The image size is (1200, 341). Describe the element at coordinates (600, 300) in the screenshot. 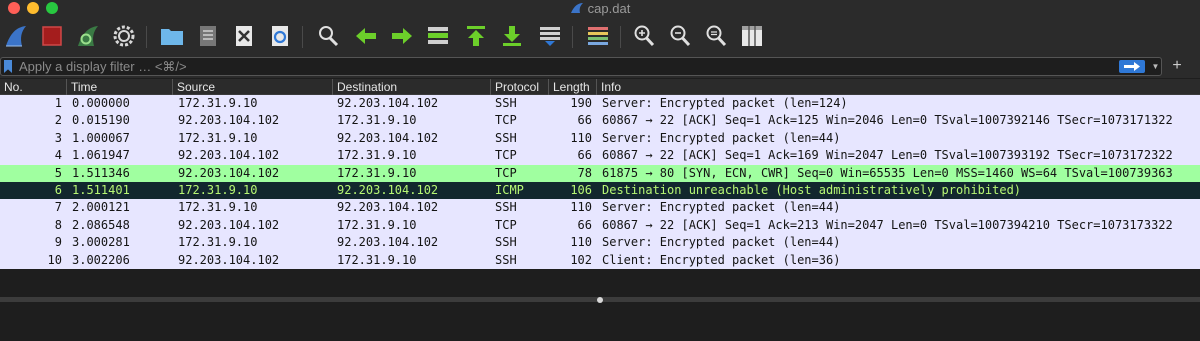

I see `splitter-handle-icon` at that location.